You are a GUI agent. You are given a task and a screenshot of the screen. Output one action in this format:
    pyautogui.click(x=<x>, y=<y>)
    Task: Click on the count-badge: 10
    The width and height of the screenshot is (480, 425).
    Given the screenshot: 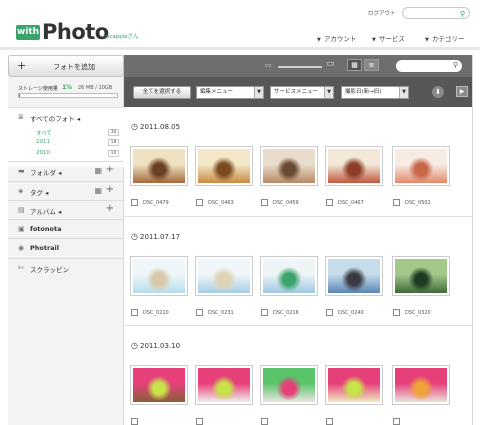 What is the action you would take?
    pyautogui.click(x=113, y=153)
    